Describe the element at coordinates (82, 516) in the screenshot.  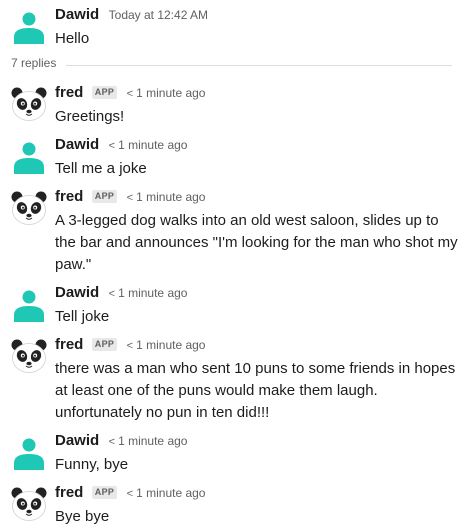
I see `message-text: Bye bye` at that location.